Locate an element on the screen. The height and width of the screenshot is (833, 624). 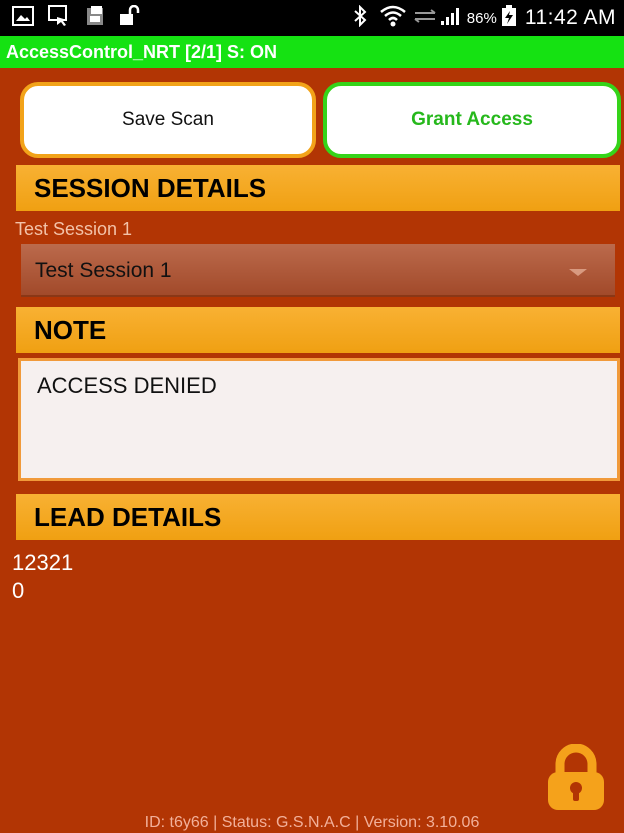
save-scan-button: Save Scan is located at coordinates (168, 120).